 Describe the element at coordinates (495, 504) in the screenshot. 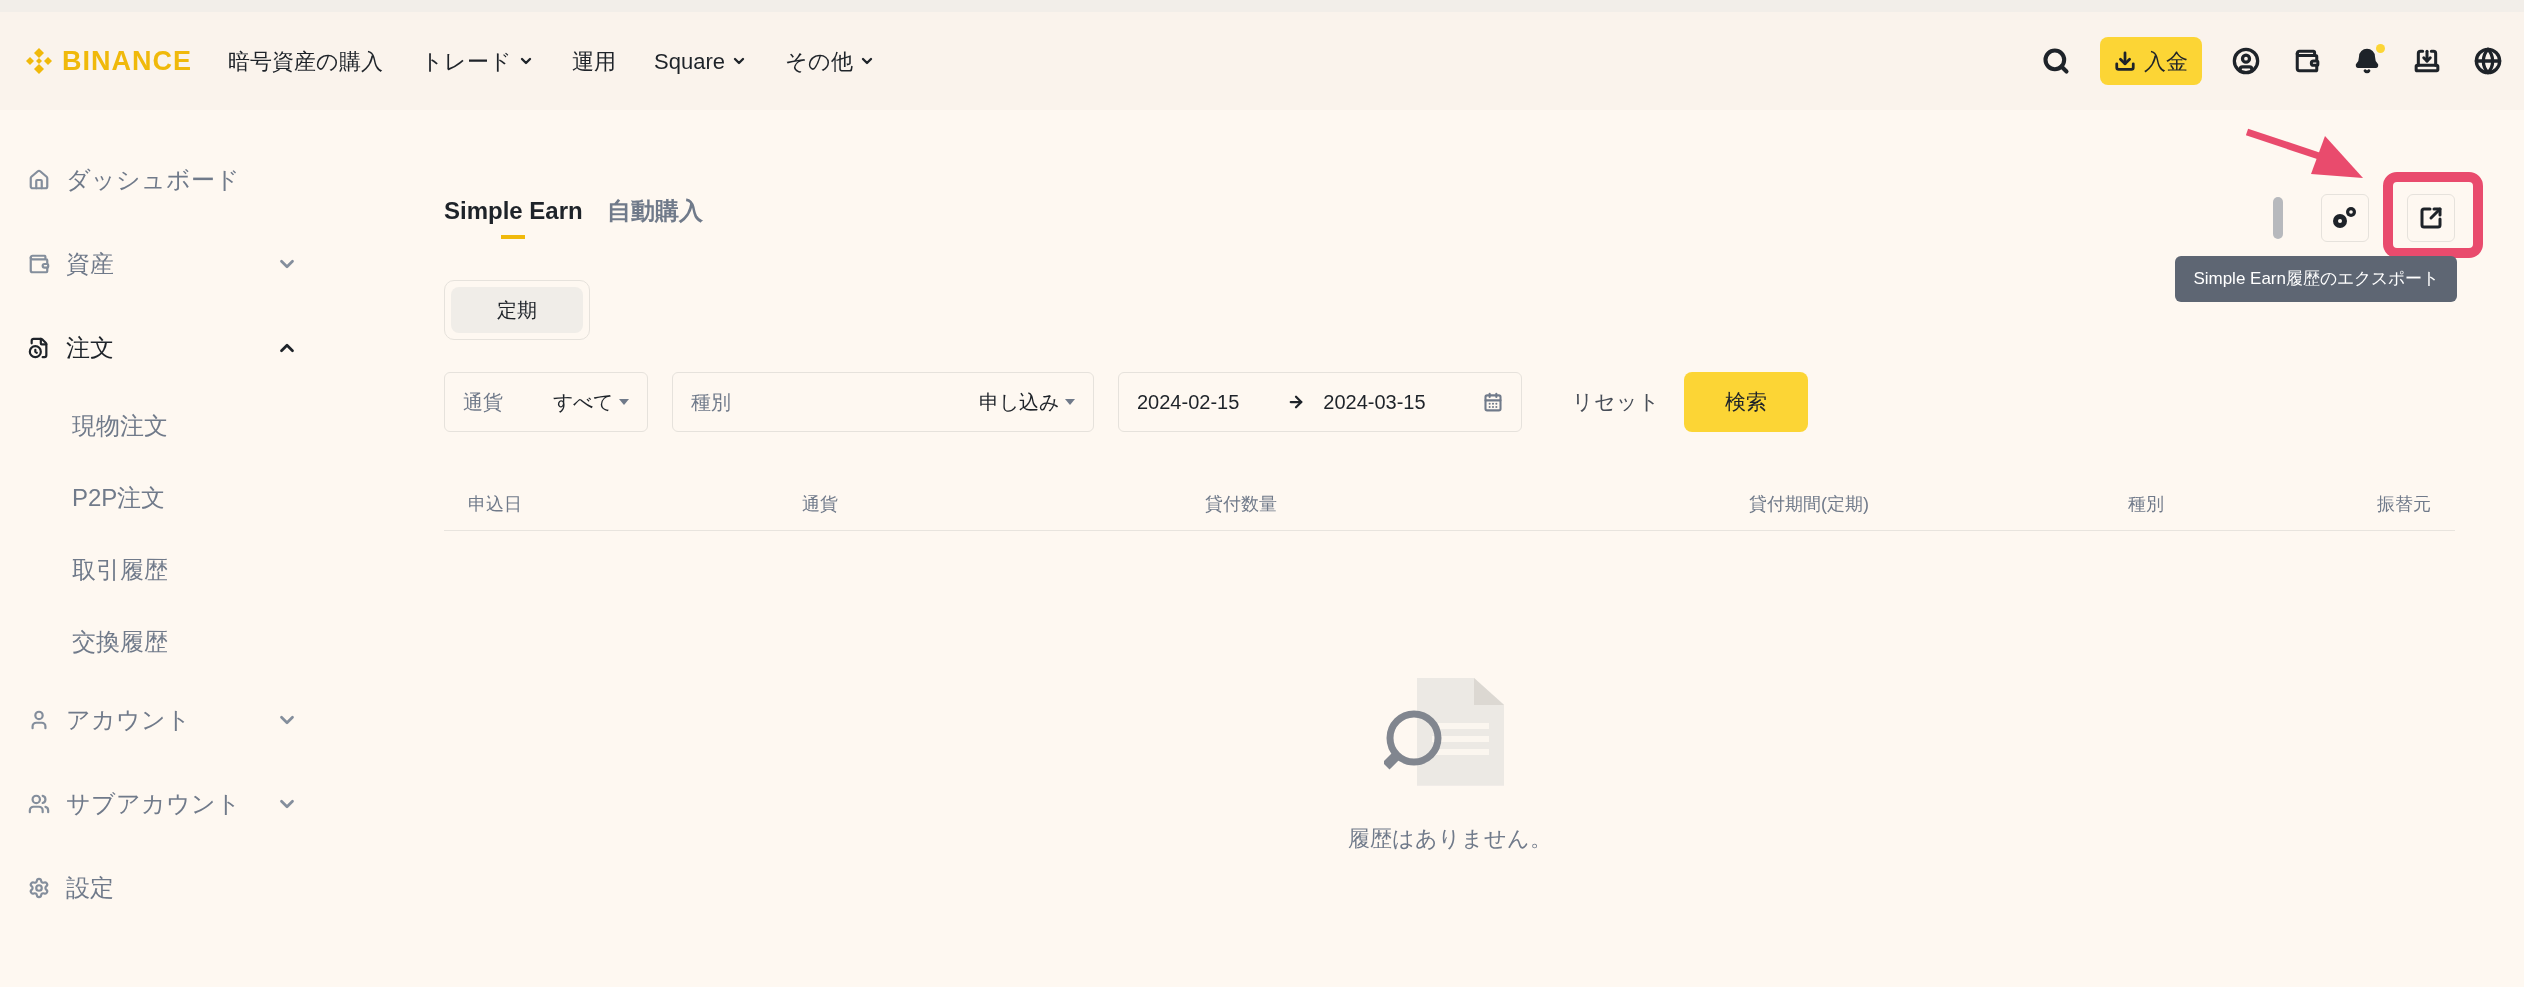

I see `column-header: 申込日` at that location.